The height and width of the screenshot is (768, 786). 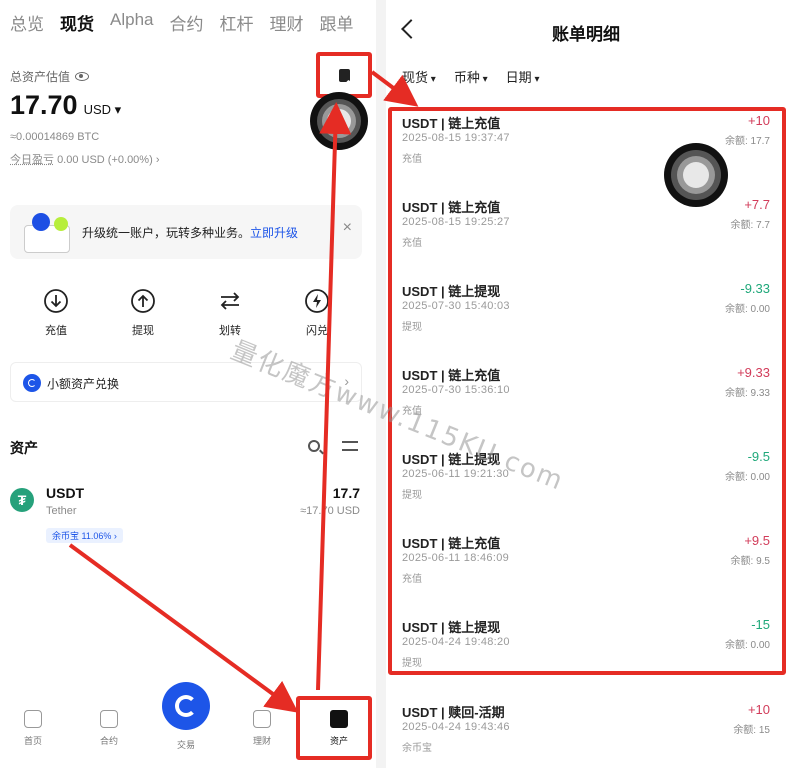 I want to click on nav-futures-label: 合约, so click(x=108, y=741).